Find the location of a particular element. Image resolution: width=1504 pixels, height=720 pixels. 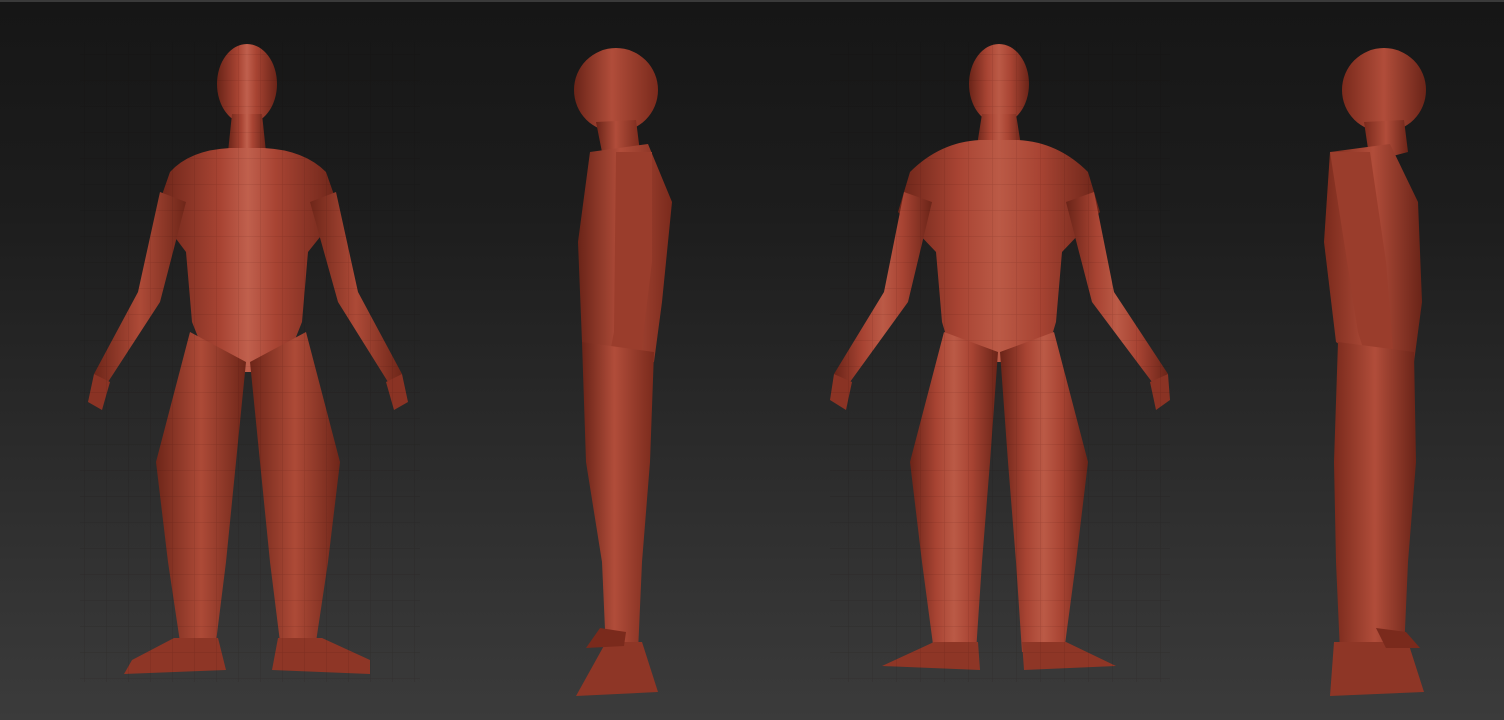

side-figure-left is located at coordinates (623, 372).